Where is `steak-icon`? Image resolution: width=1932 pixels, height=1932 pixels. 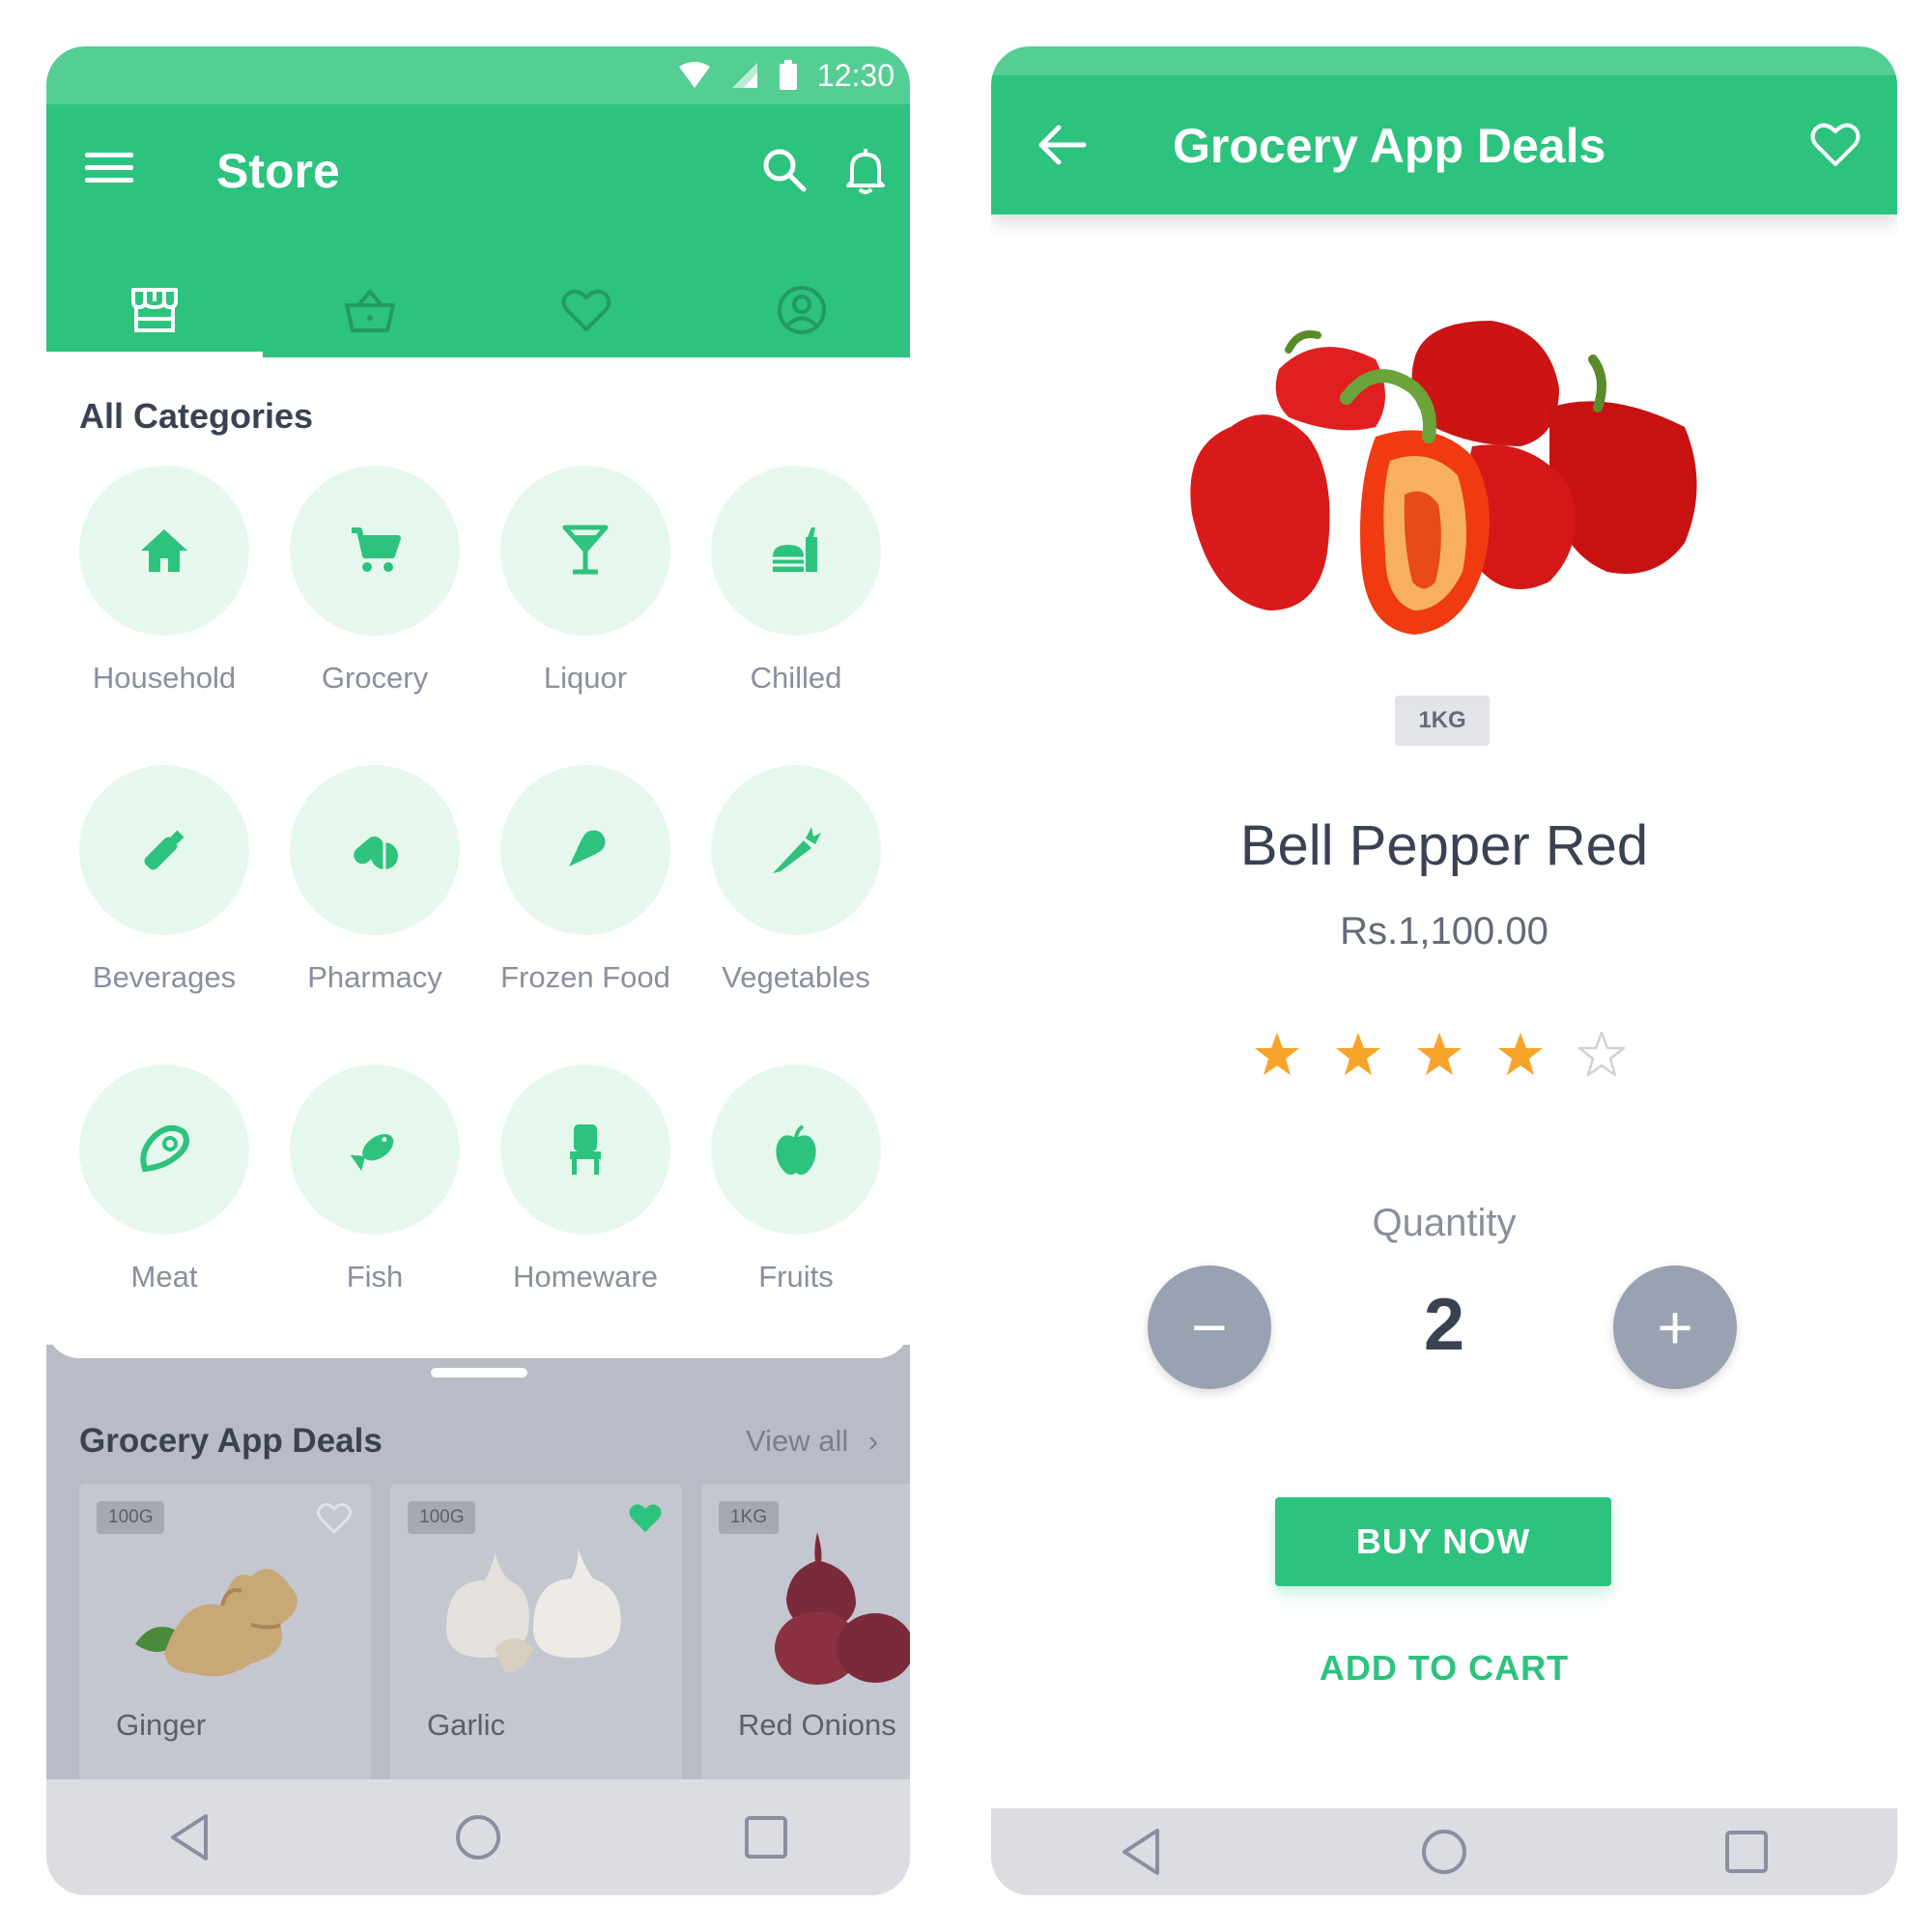
steak-icon is located at coordinates (164, 1148).